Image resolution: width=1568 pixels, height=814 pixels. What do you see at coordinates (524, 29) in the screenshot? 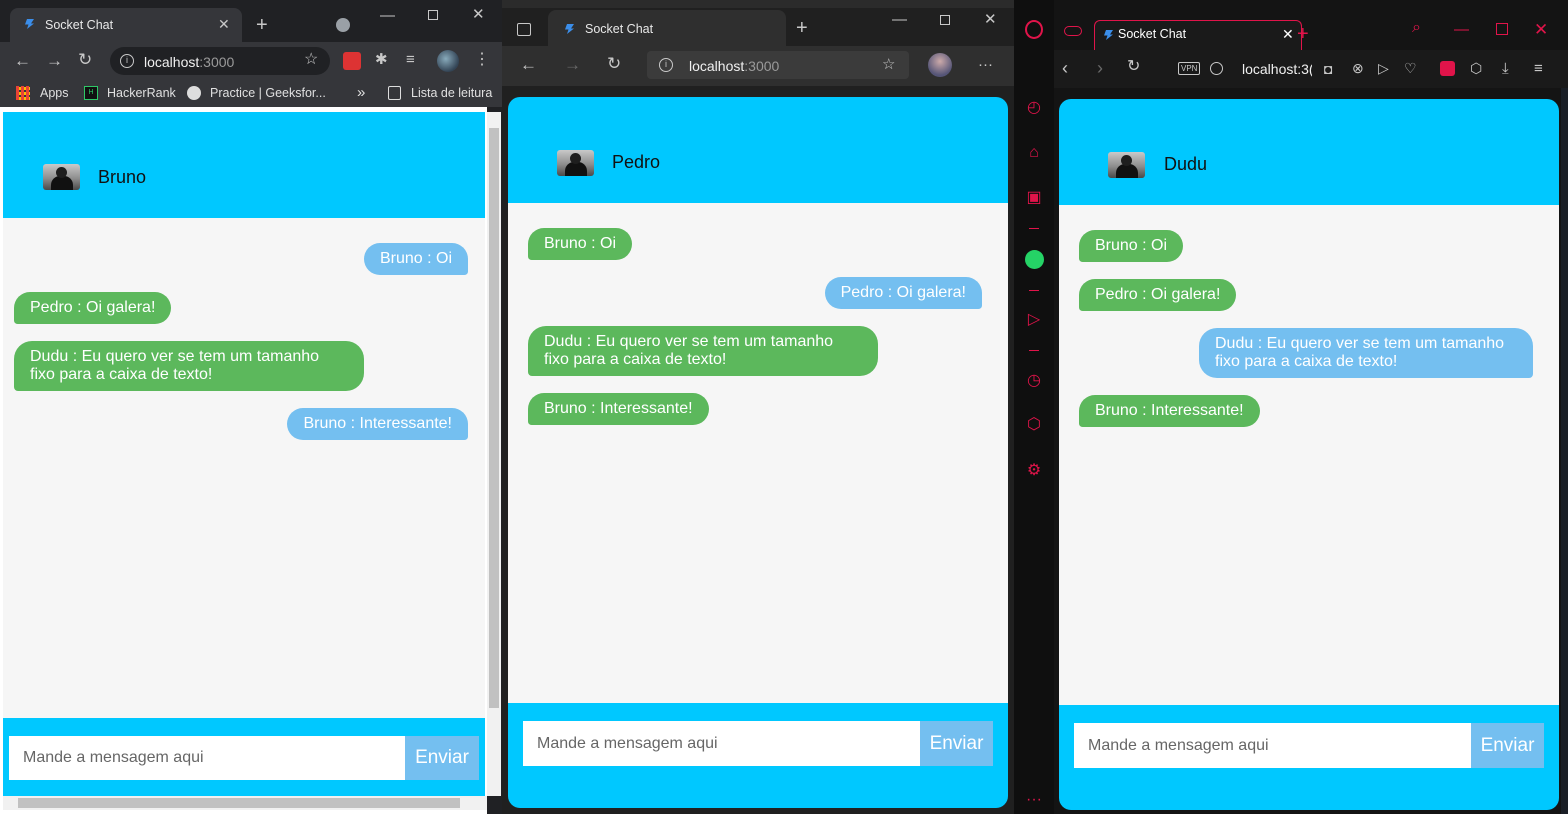
I see `tab-actions-icon` at bounding box center [524, 29].